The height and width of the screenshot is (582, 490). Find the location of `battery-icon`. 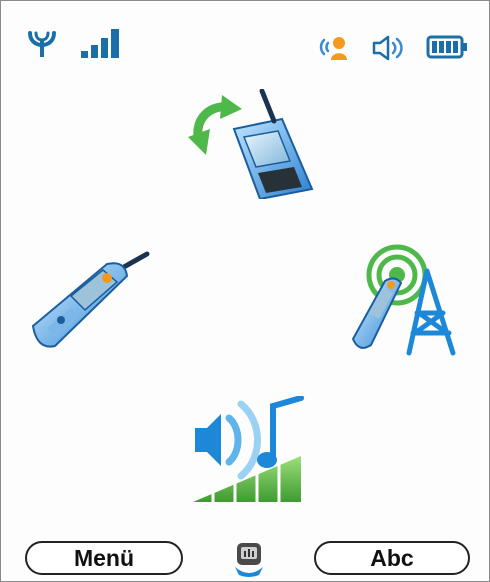

battery-icon is located at coordinates (446, 47).